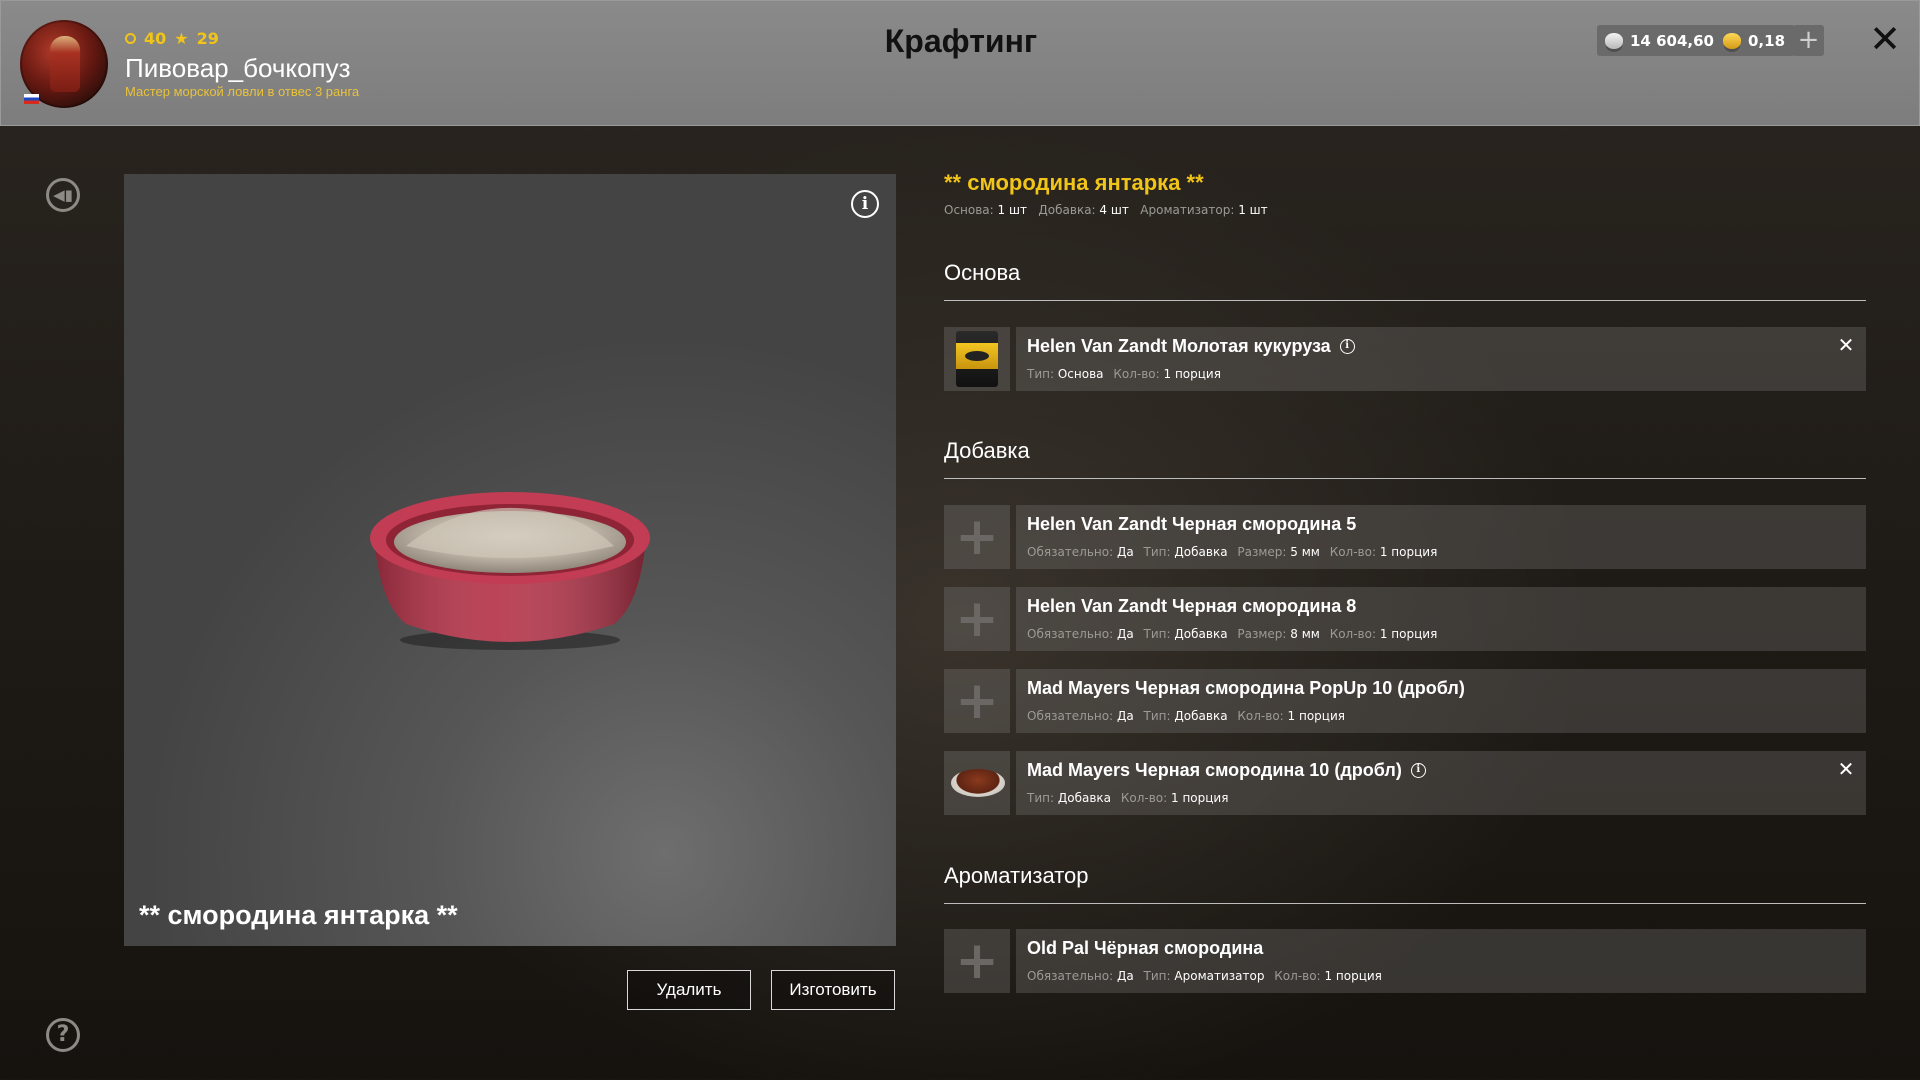 This screenshot has width=1920, height=1080. Describe the element at coordinates (1219, 976) in the screenshot. I see `meta-value: Ароматизатор` at that location.